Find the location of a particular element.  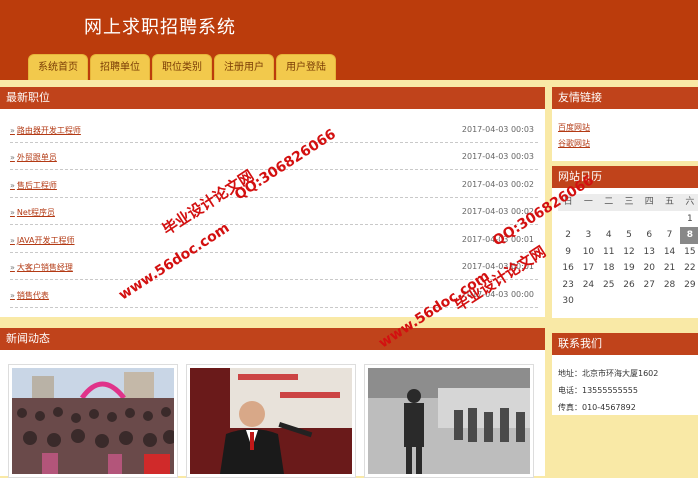

contact-address: 地址：北京市环海大厦1602 is located at coordinates (608, 373).